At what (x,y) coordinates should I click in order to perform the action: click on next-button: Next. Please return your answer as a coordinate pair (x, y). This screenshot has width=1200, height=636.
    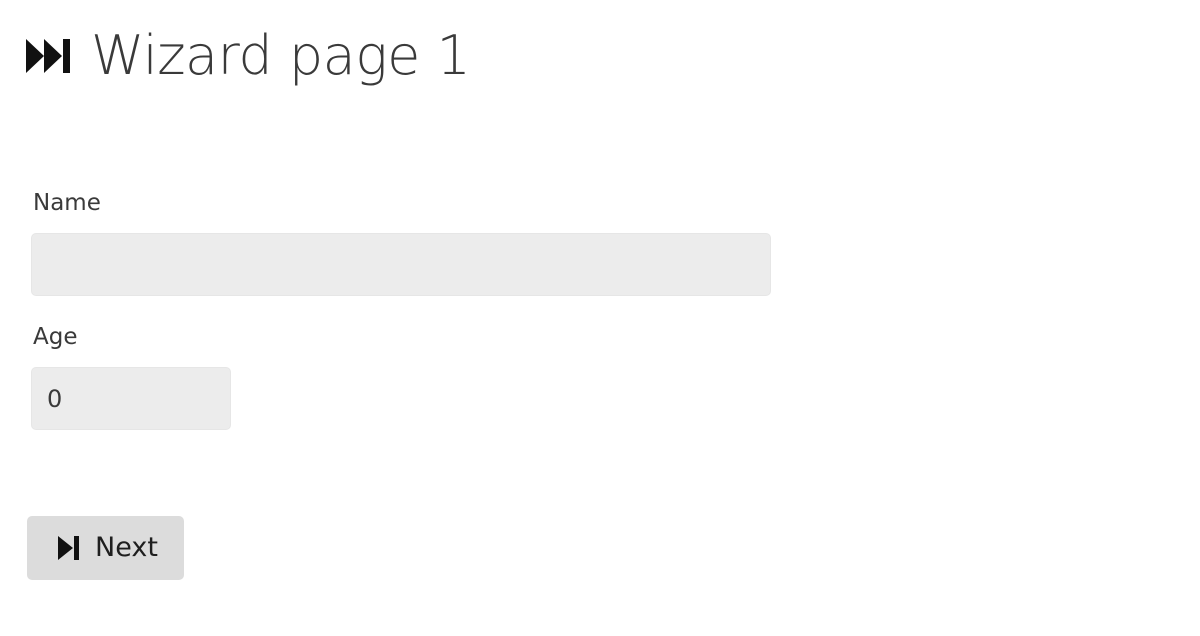
    Looking at the image, I should click on (105, 548).